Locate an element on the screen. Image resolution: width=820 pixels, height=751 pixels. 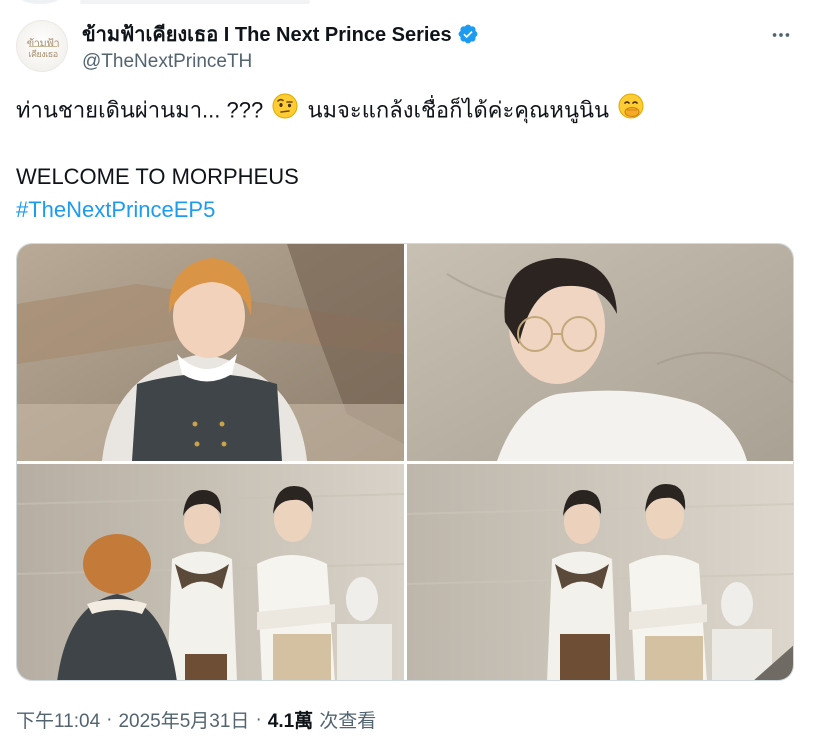
post-meta: 下午11:04 · 2025年5月31日 · 4.1萬 次查看 is located at coordinates (196, 719).